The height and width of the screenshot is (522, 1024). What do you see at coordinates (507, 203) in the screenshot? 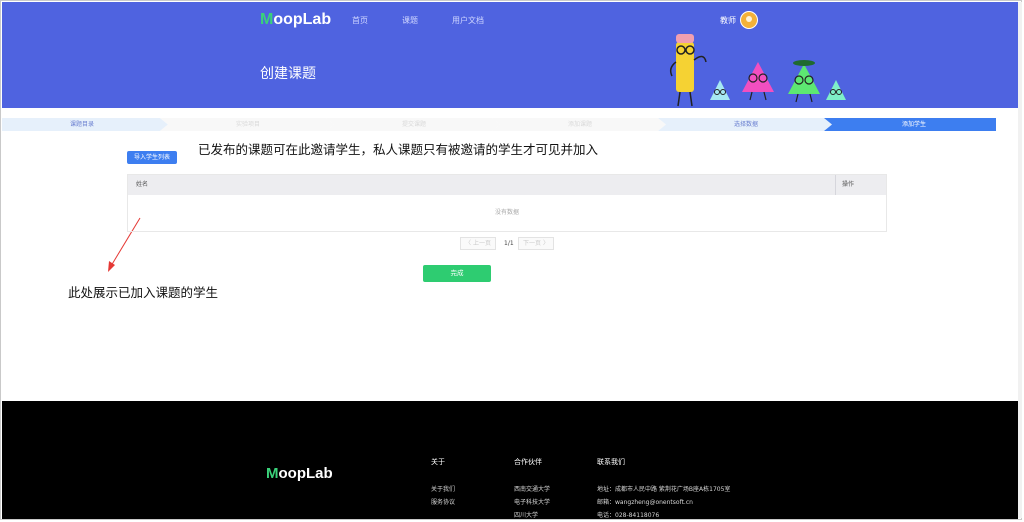
I see `students-table: 姓名 操作 没有数据` at bounding box center [507, 203].